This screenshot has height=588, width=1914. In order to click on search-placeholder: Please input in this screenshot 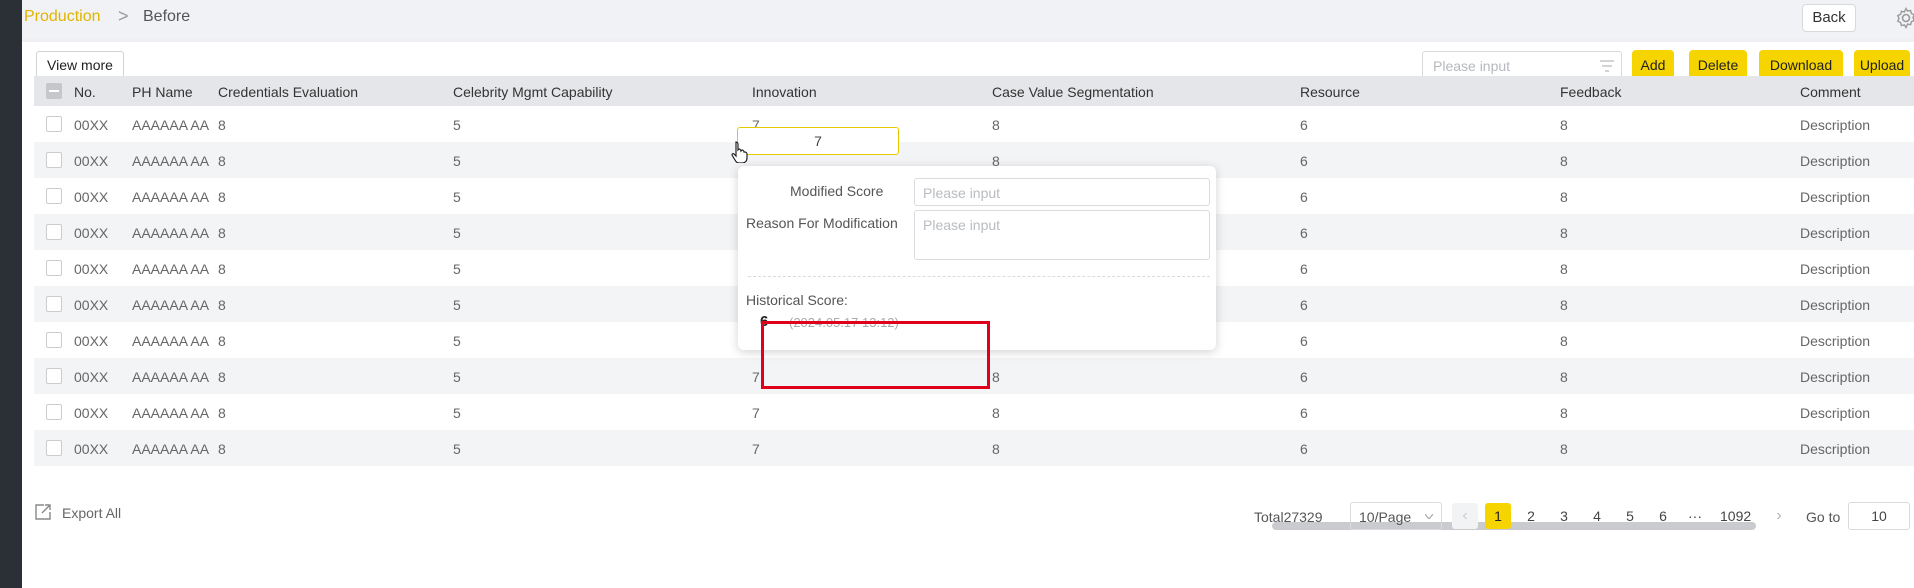, I will do `click(1472, 66)`.